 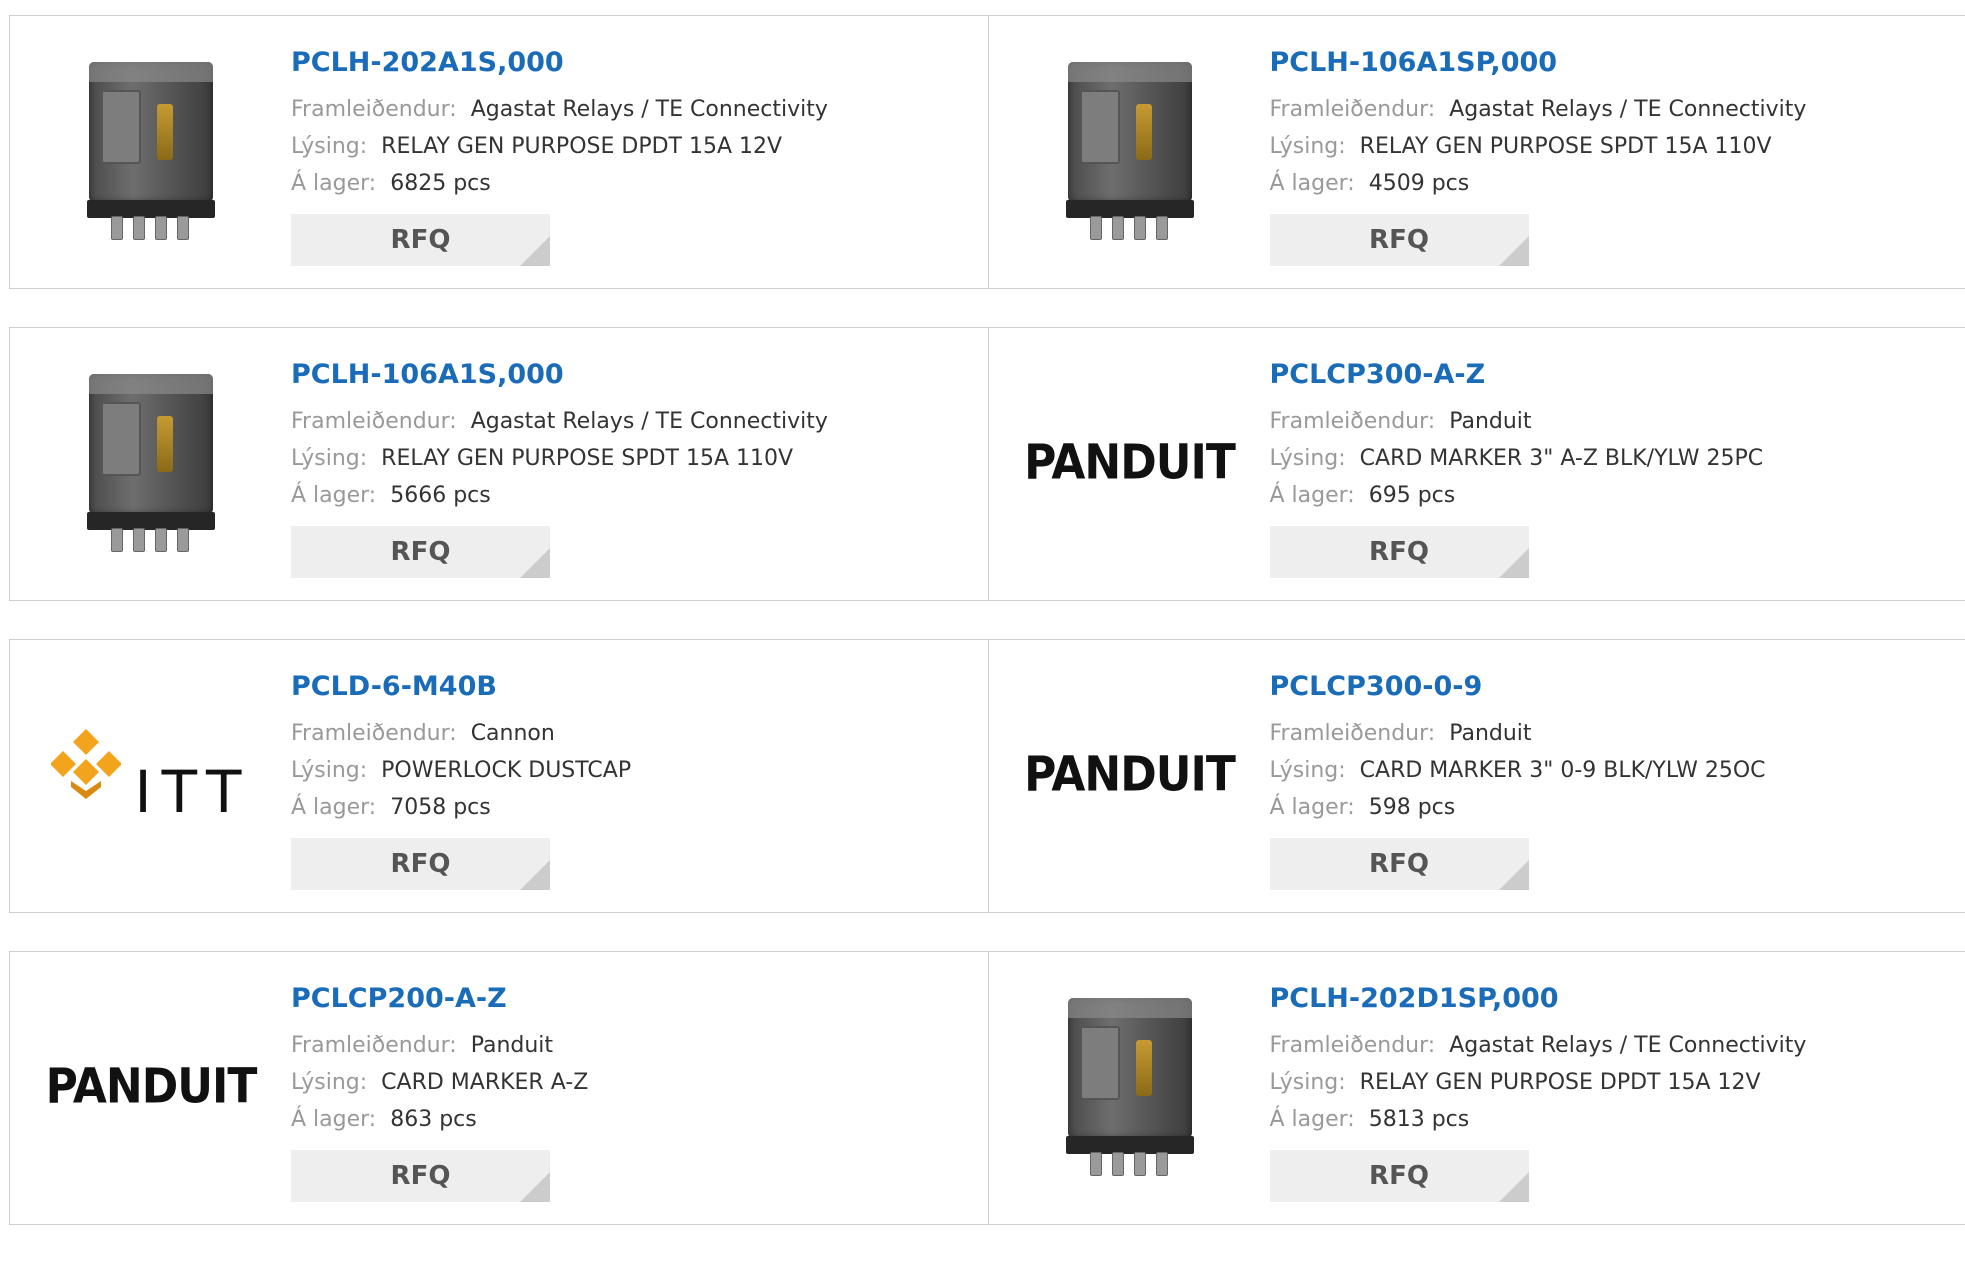 What do you see at coordinates (193, 792) in the screenshot?
I see `itt-logo-text: ITT` at bounding box center [193, 792].